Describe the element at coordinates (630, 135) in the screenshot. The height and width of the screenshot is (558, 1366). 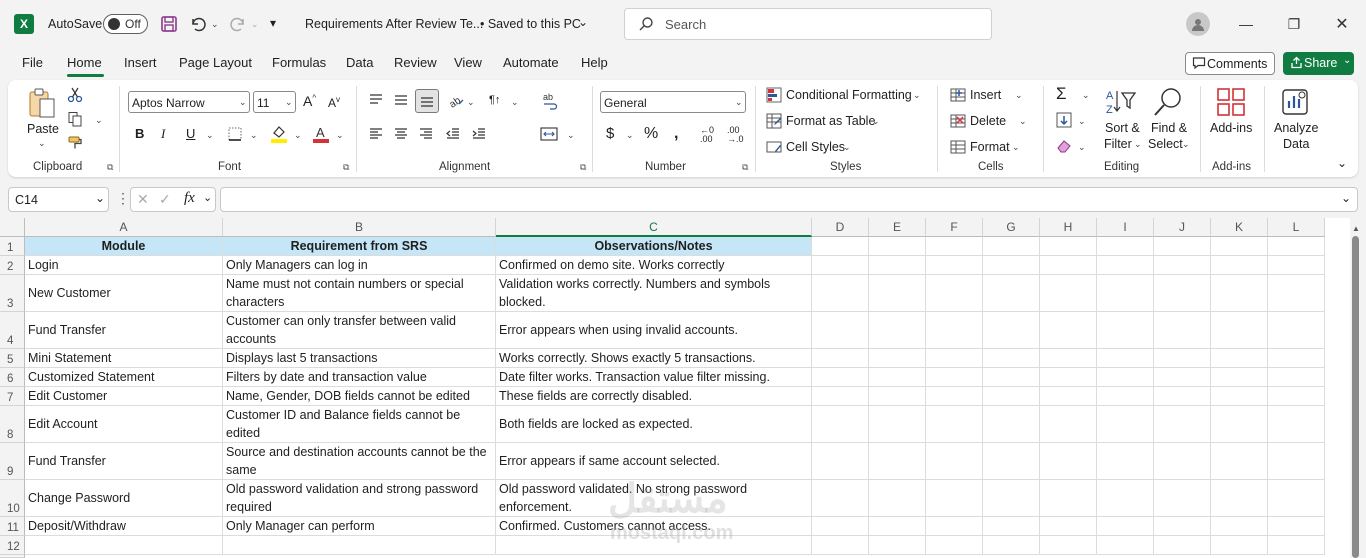
I see `currency-dropdown-icon: ⌄` at that location.